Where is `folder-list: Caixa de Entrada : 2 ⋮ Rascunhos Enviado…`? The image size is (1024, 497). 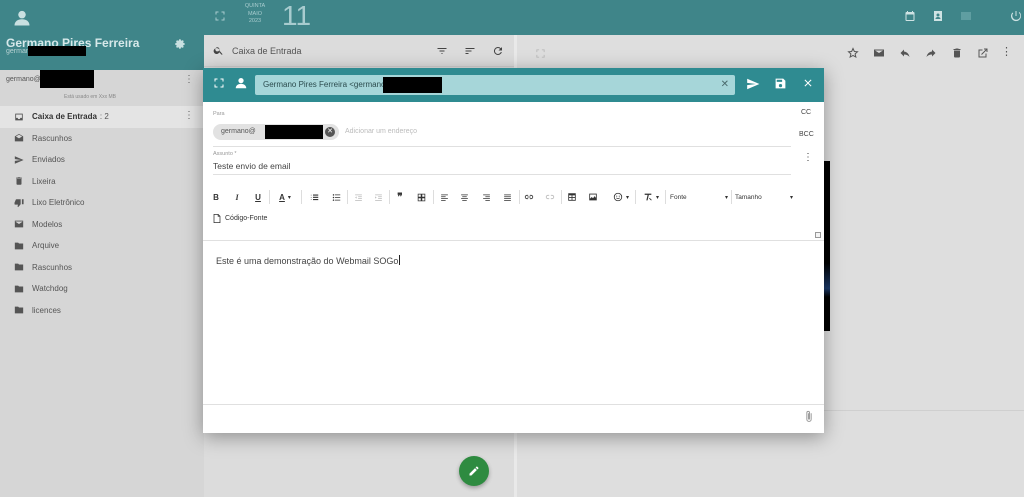 folder-list: Caixa de Entrada : 2 ⋮ Rascunhos Enviado… is located at coordinates (102, 213).